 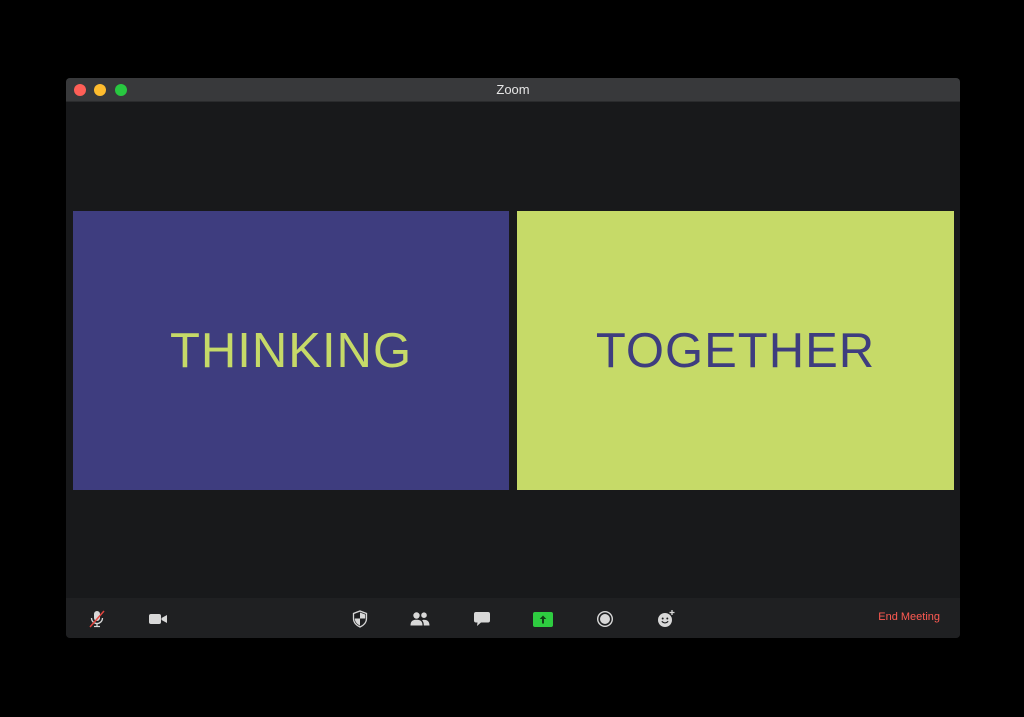 I want to click on title-bar: Zoom, so click(x=513, y=90).